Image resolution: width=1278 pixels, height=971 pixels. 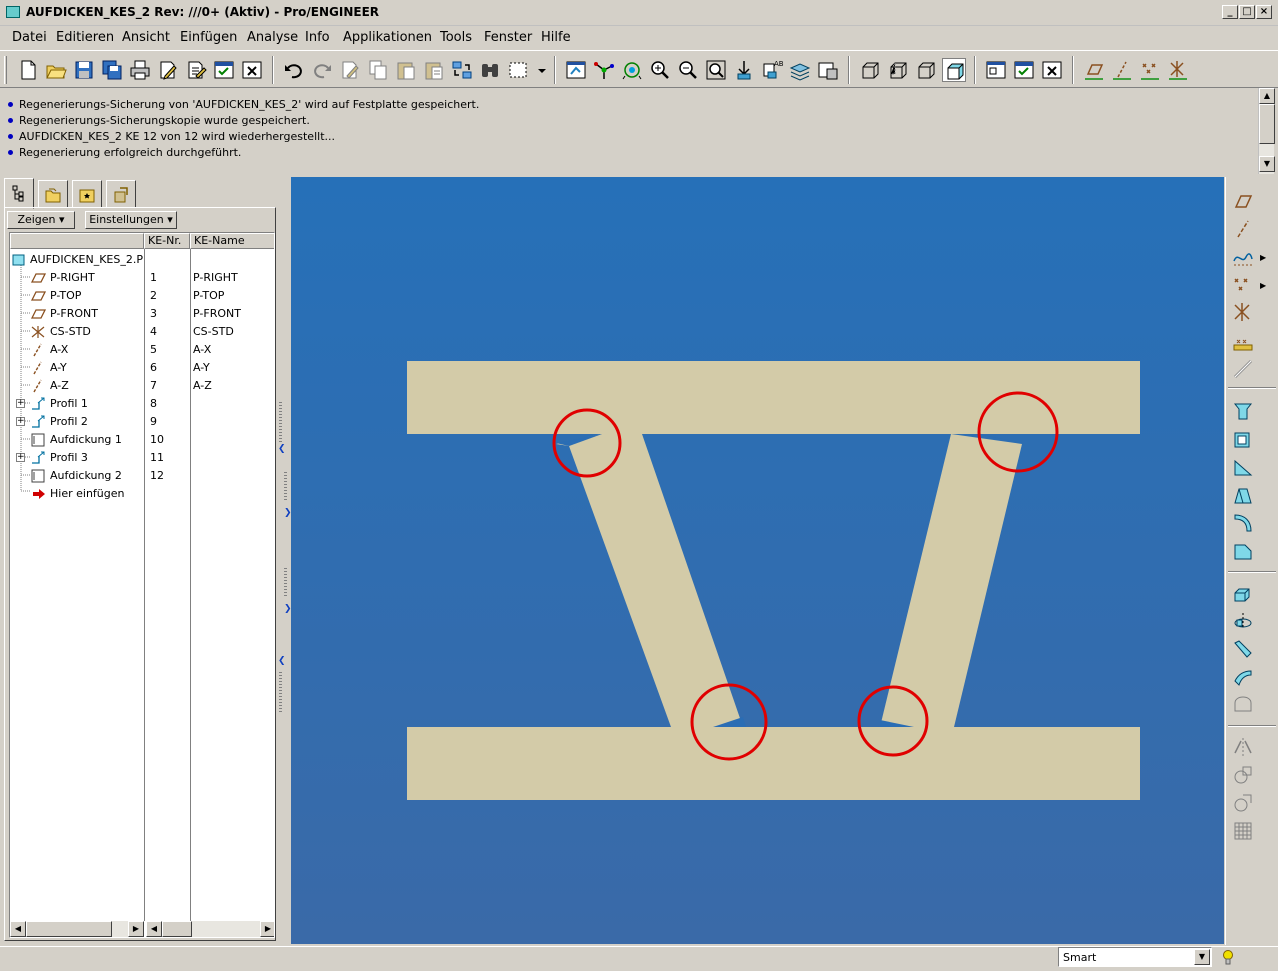 I want to click on save-icon, so click(x=84, y=70).